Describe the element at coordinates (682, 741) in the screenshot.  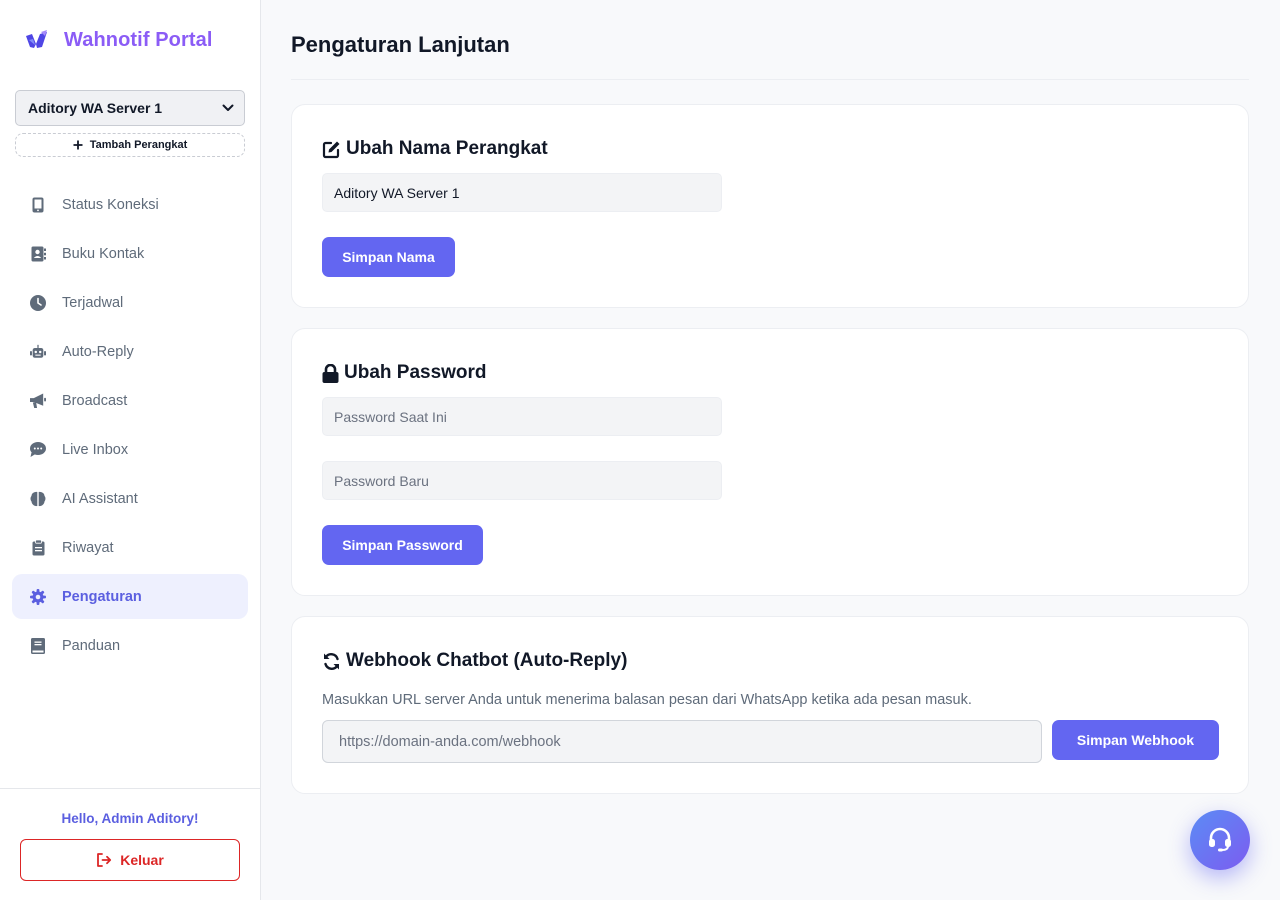
I see `webhook-url-input: https://domain-anda.com/webhook` at that location.